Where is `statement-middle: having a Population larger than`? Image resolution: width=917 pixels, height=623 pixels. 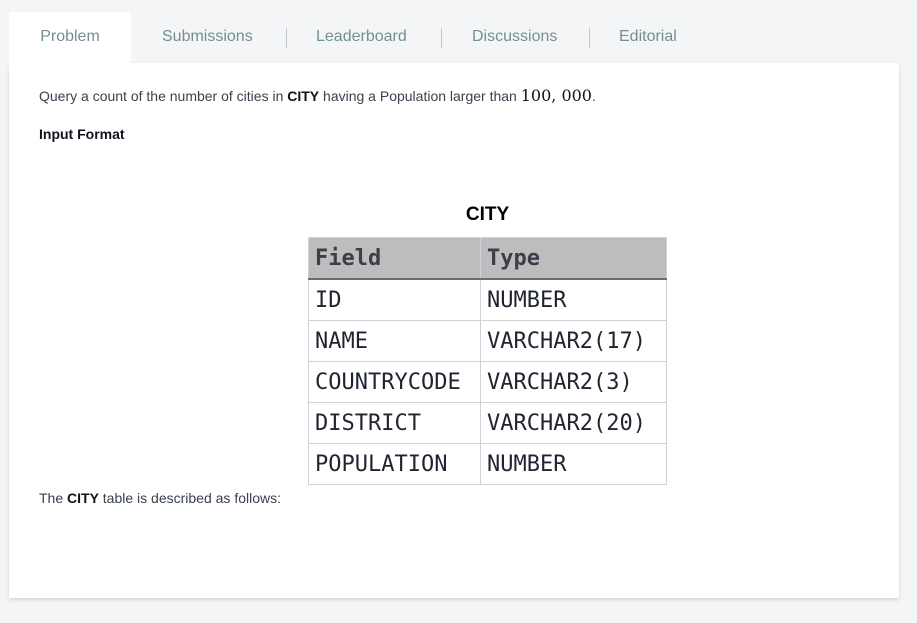 statement-middle: having a Population larger than is located at coordinates (420, 96).